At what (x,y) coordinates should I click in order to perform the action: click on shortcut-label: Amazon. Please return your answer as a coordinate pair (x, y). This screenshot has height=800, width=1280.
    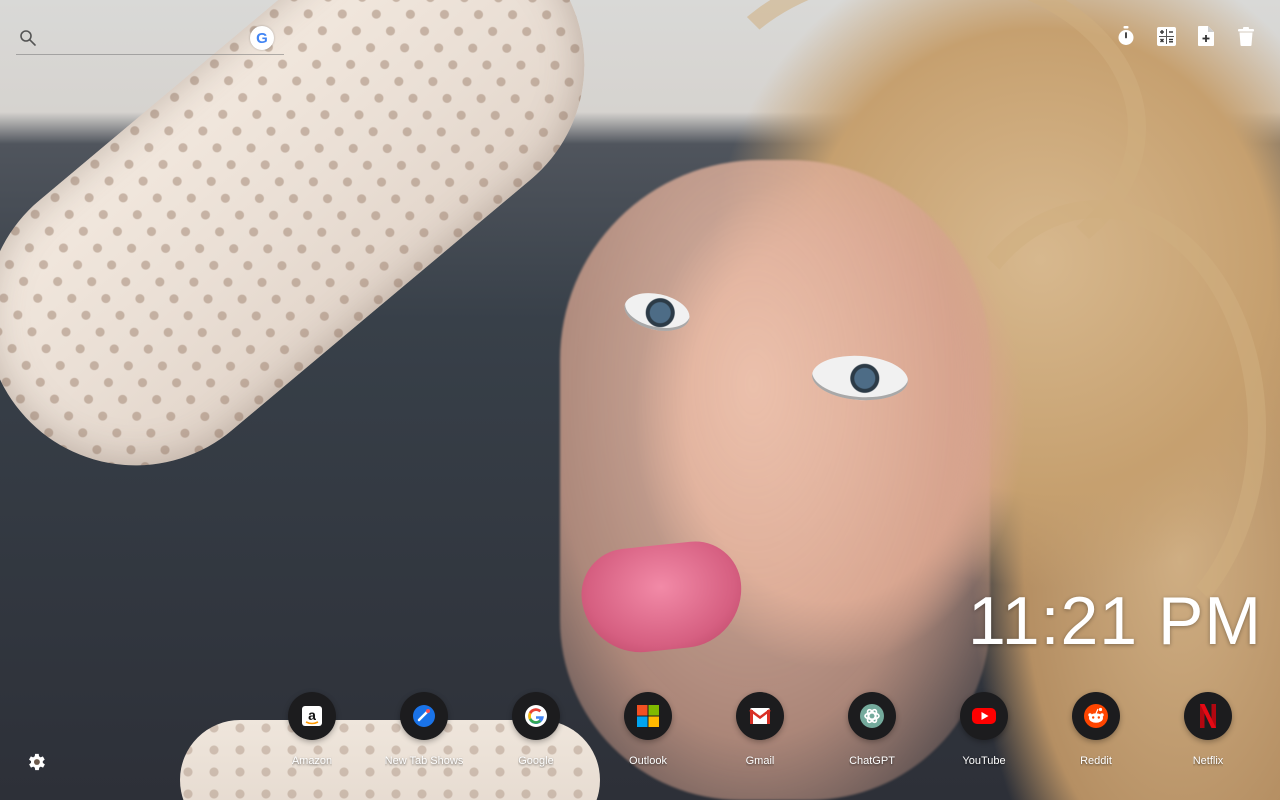
    Looking at the image, I should click on (312, 761).